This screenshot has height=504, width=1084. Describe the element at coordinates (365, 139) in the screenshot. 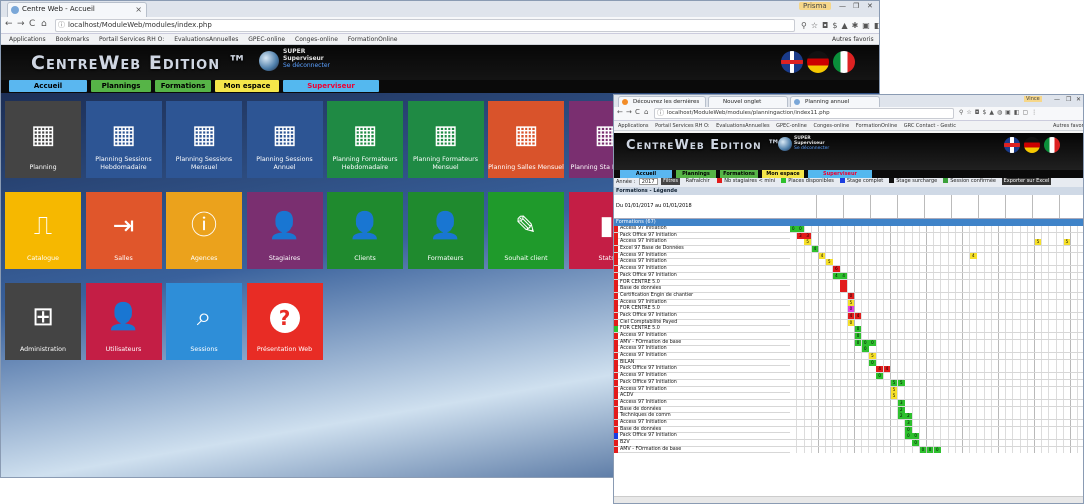

I see `tile-5: ▦ Planning Formateurs Hebdomadaire` at that location.